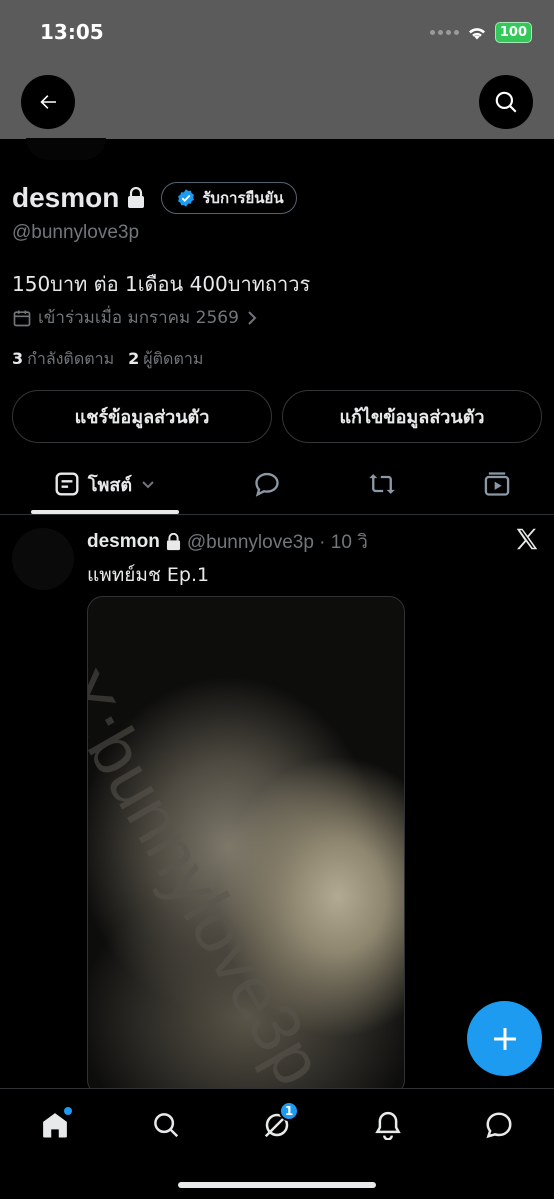 Image resolution: width=554 pixels, height=1199 pixels. Describe the element at coordinates (412, 416) in the screenshot. I see `edit-profile-button: แก้ไขข้อมูลส่วนตัว` at that location.